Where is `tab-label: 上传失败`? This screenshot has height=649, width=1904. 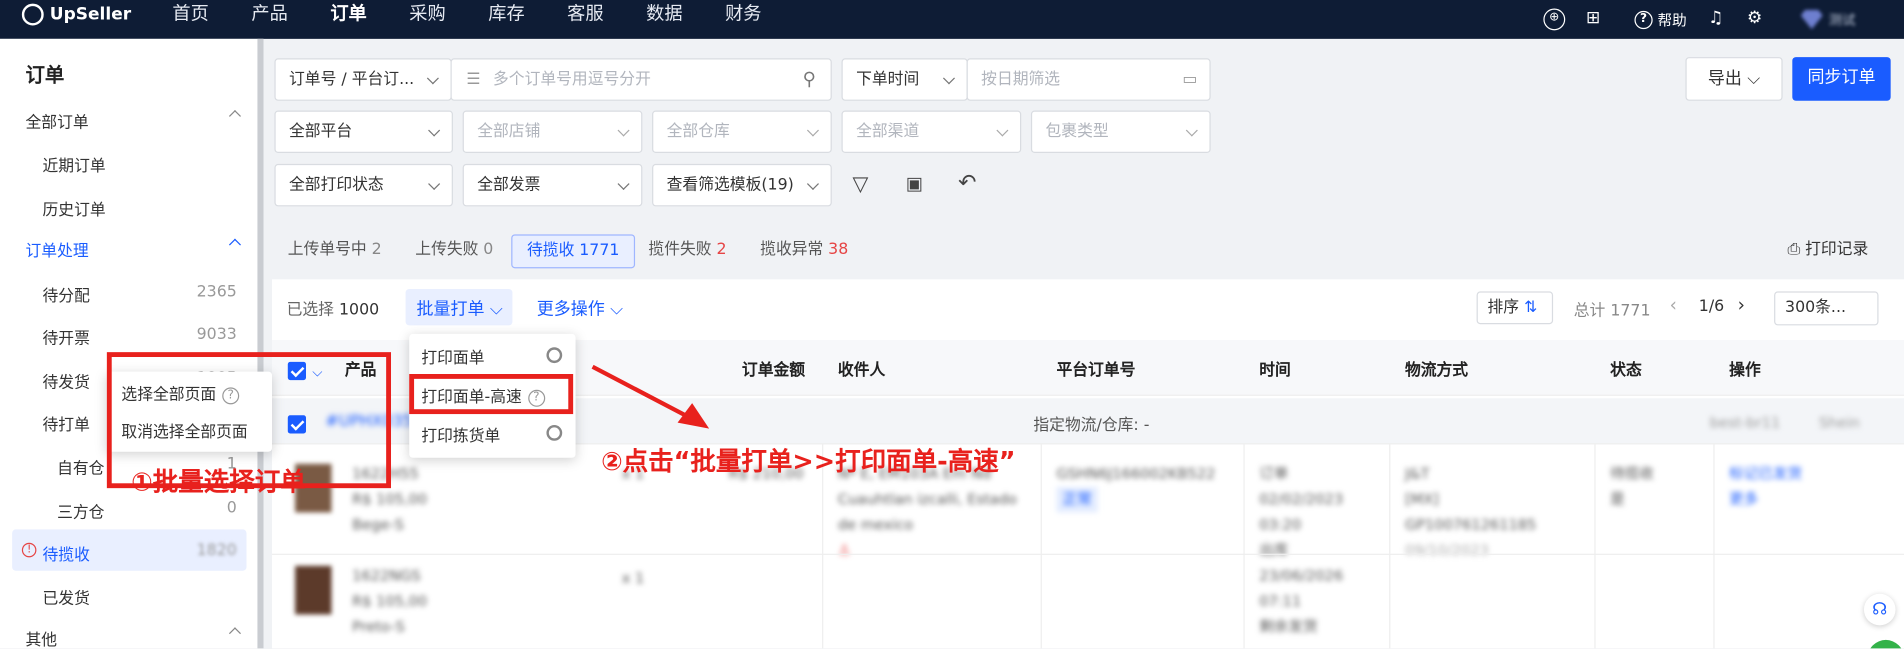 tab-label: 上传失败 is located at coordinates (447, 249).